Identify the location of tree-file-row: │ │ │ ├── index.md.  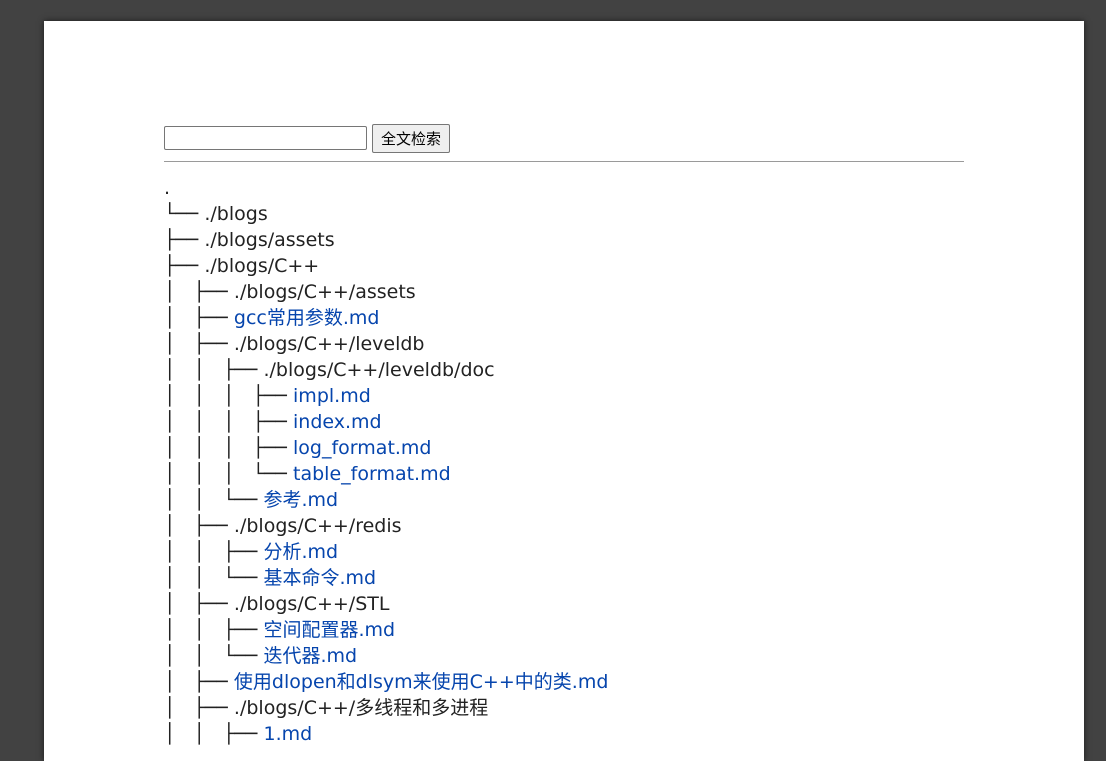
(564, 422).